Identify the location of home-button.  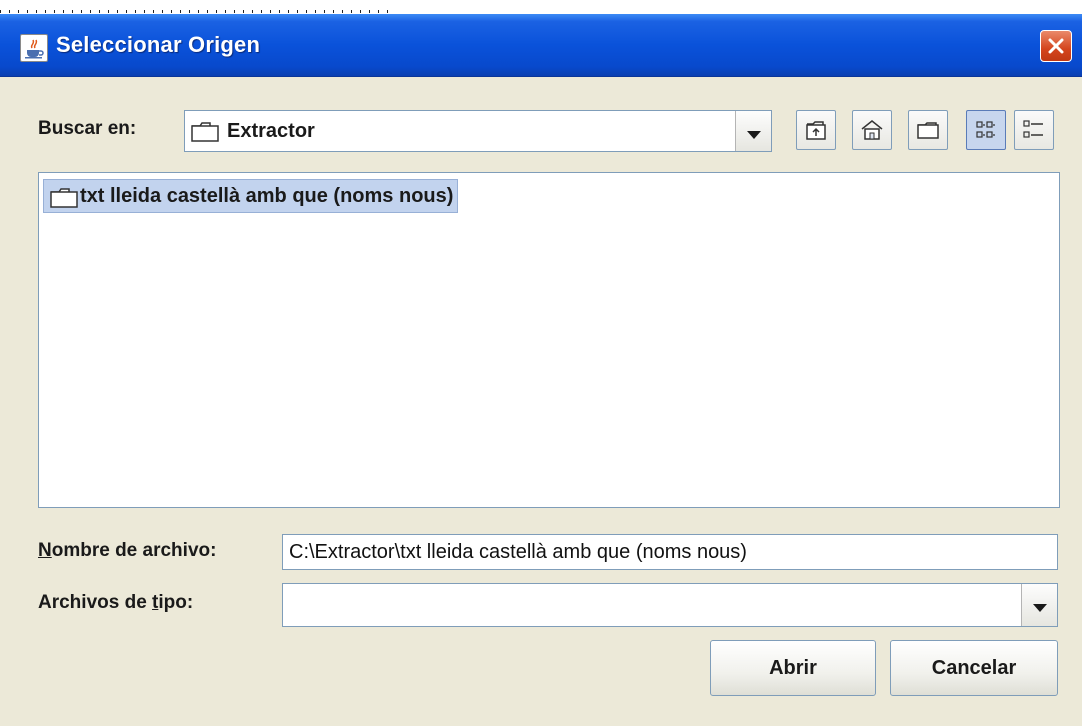
(872, 130).